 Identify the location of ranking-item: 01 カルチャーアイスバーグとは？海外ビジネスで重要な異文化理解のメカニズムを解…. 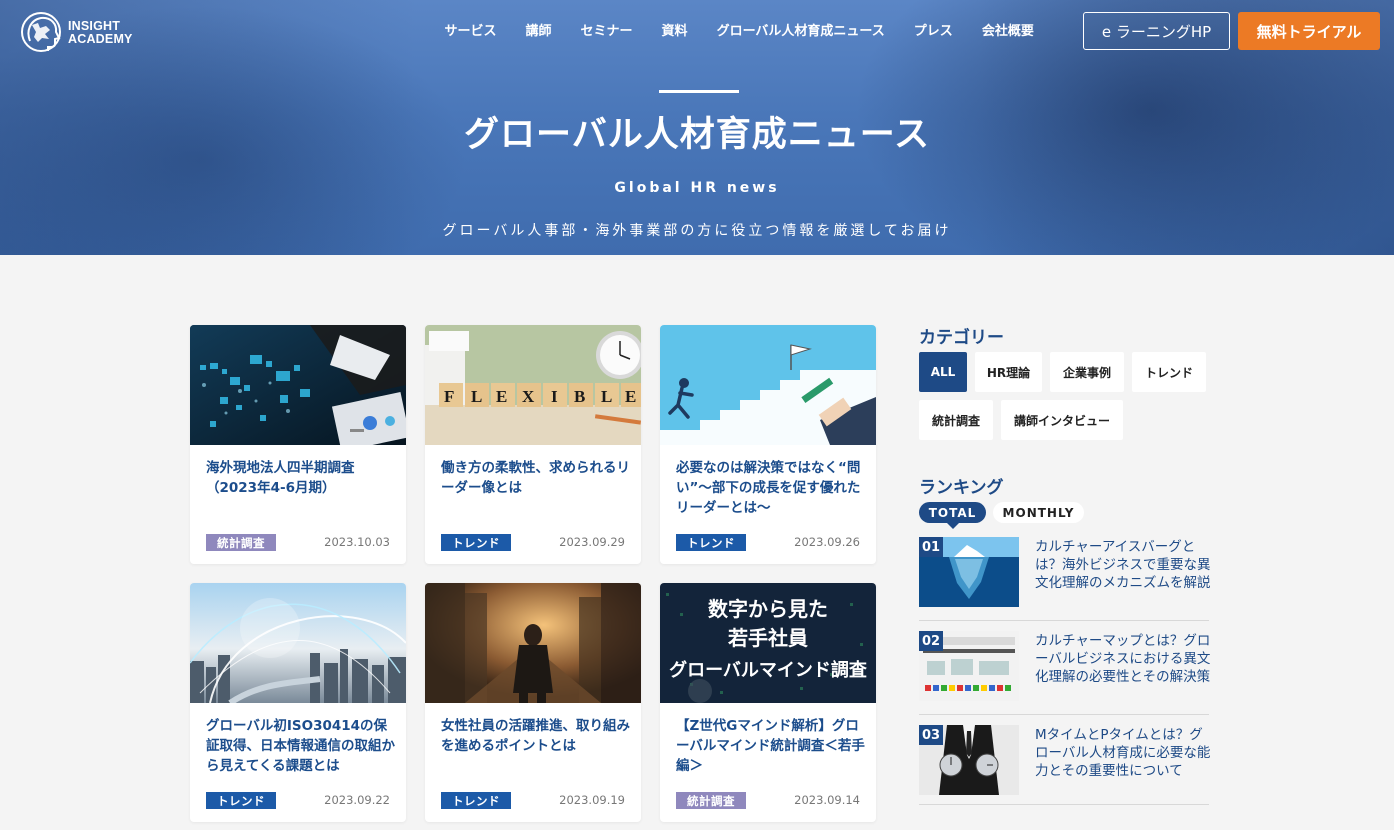
(1065, 582).